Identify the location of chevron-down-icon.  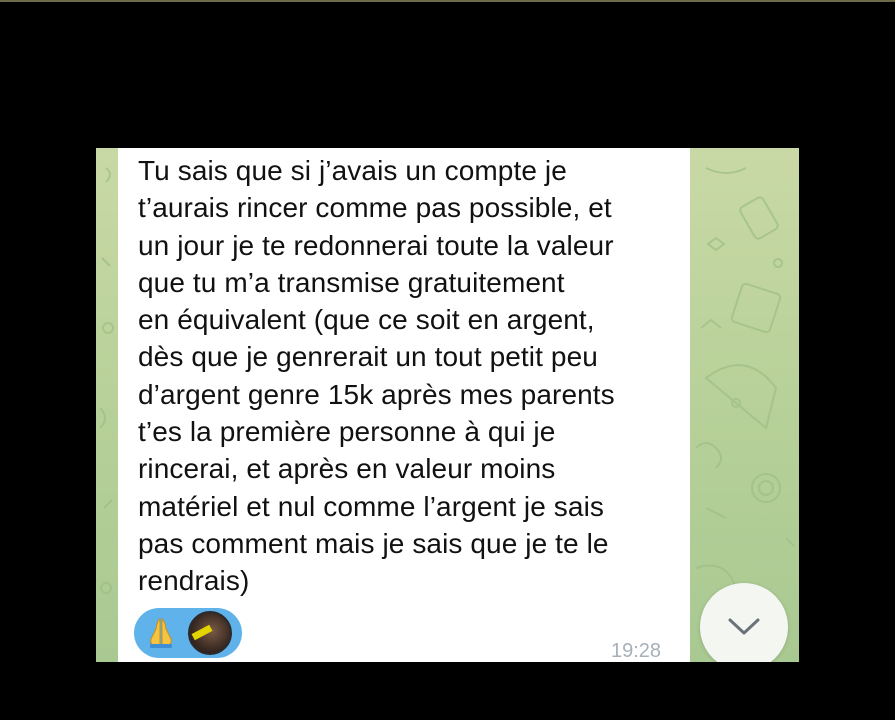
(744, 626).